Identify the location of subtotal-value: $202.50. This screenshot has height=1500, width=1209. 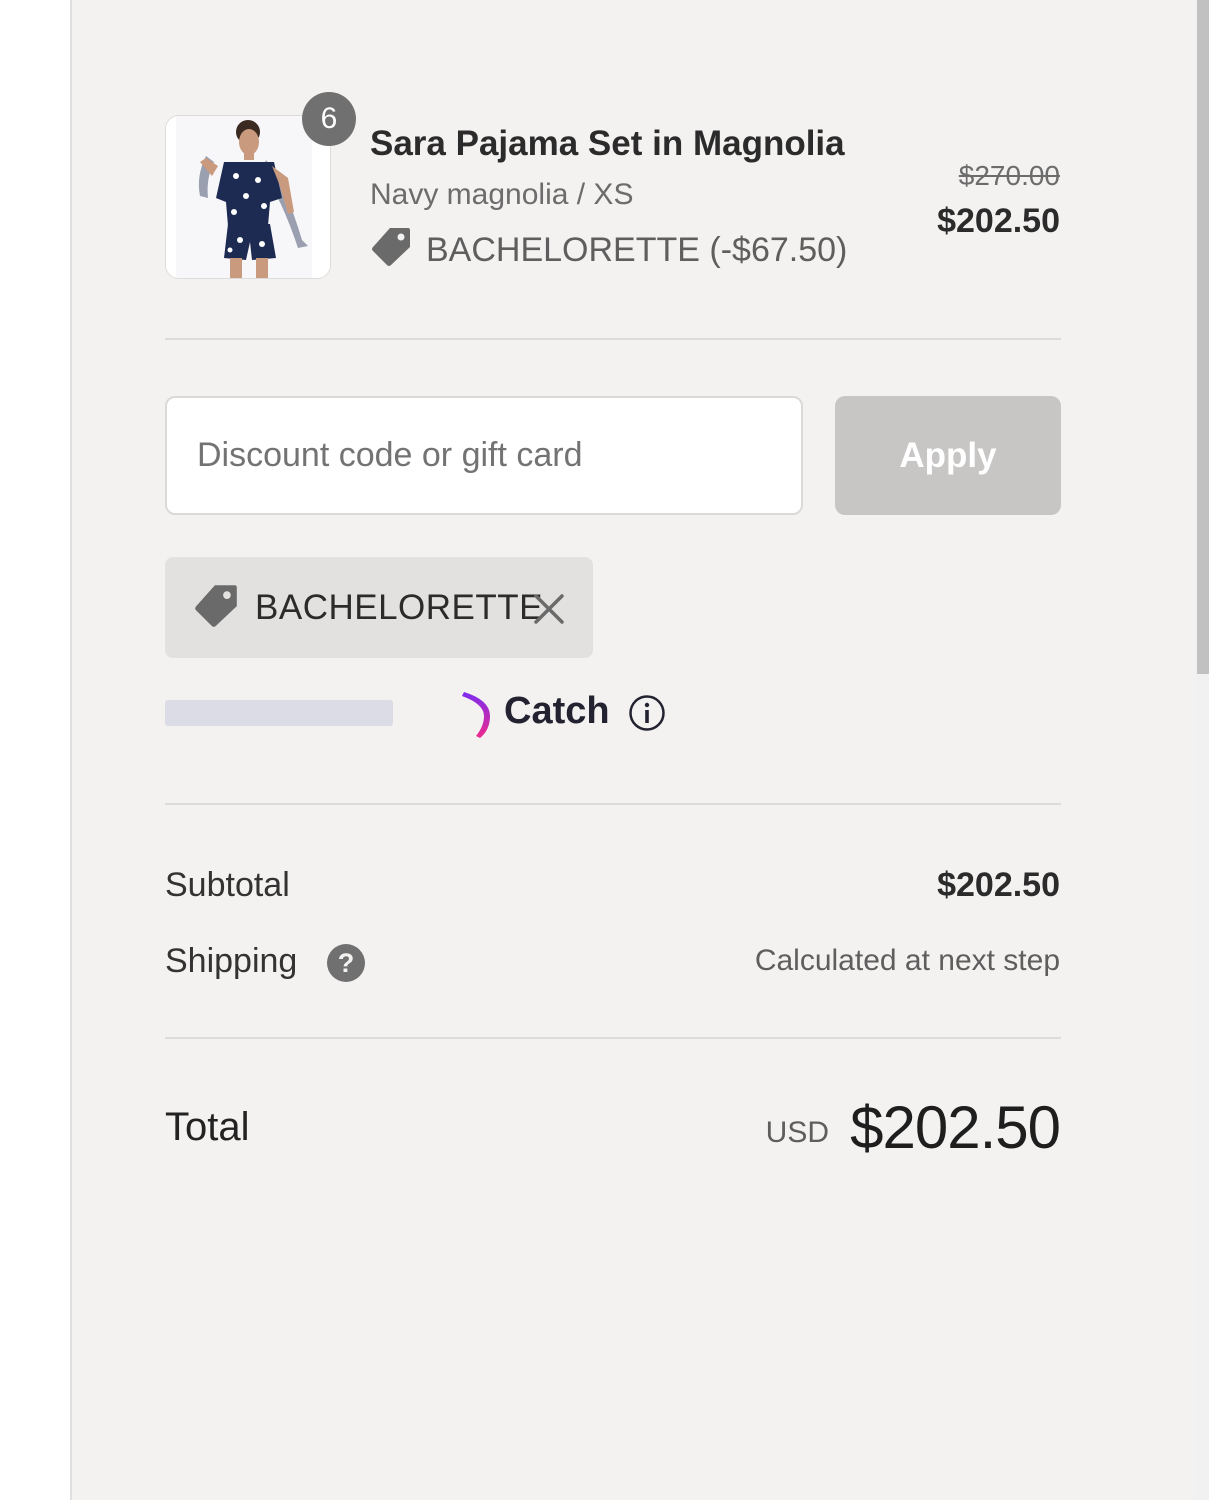
(998, 885).